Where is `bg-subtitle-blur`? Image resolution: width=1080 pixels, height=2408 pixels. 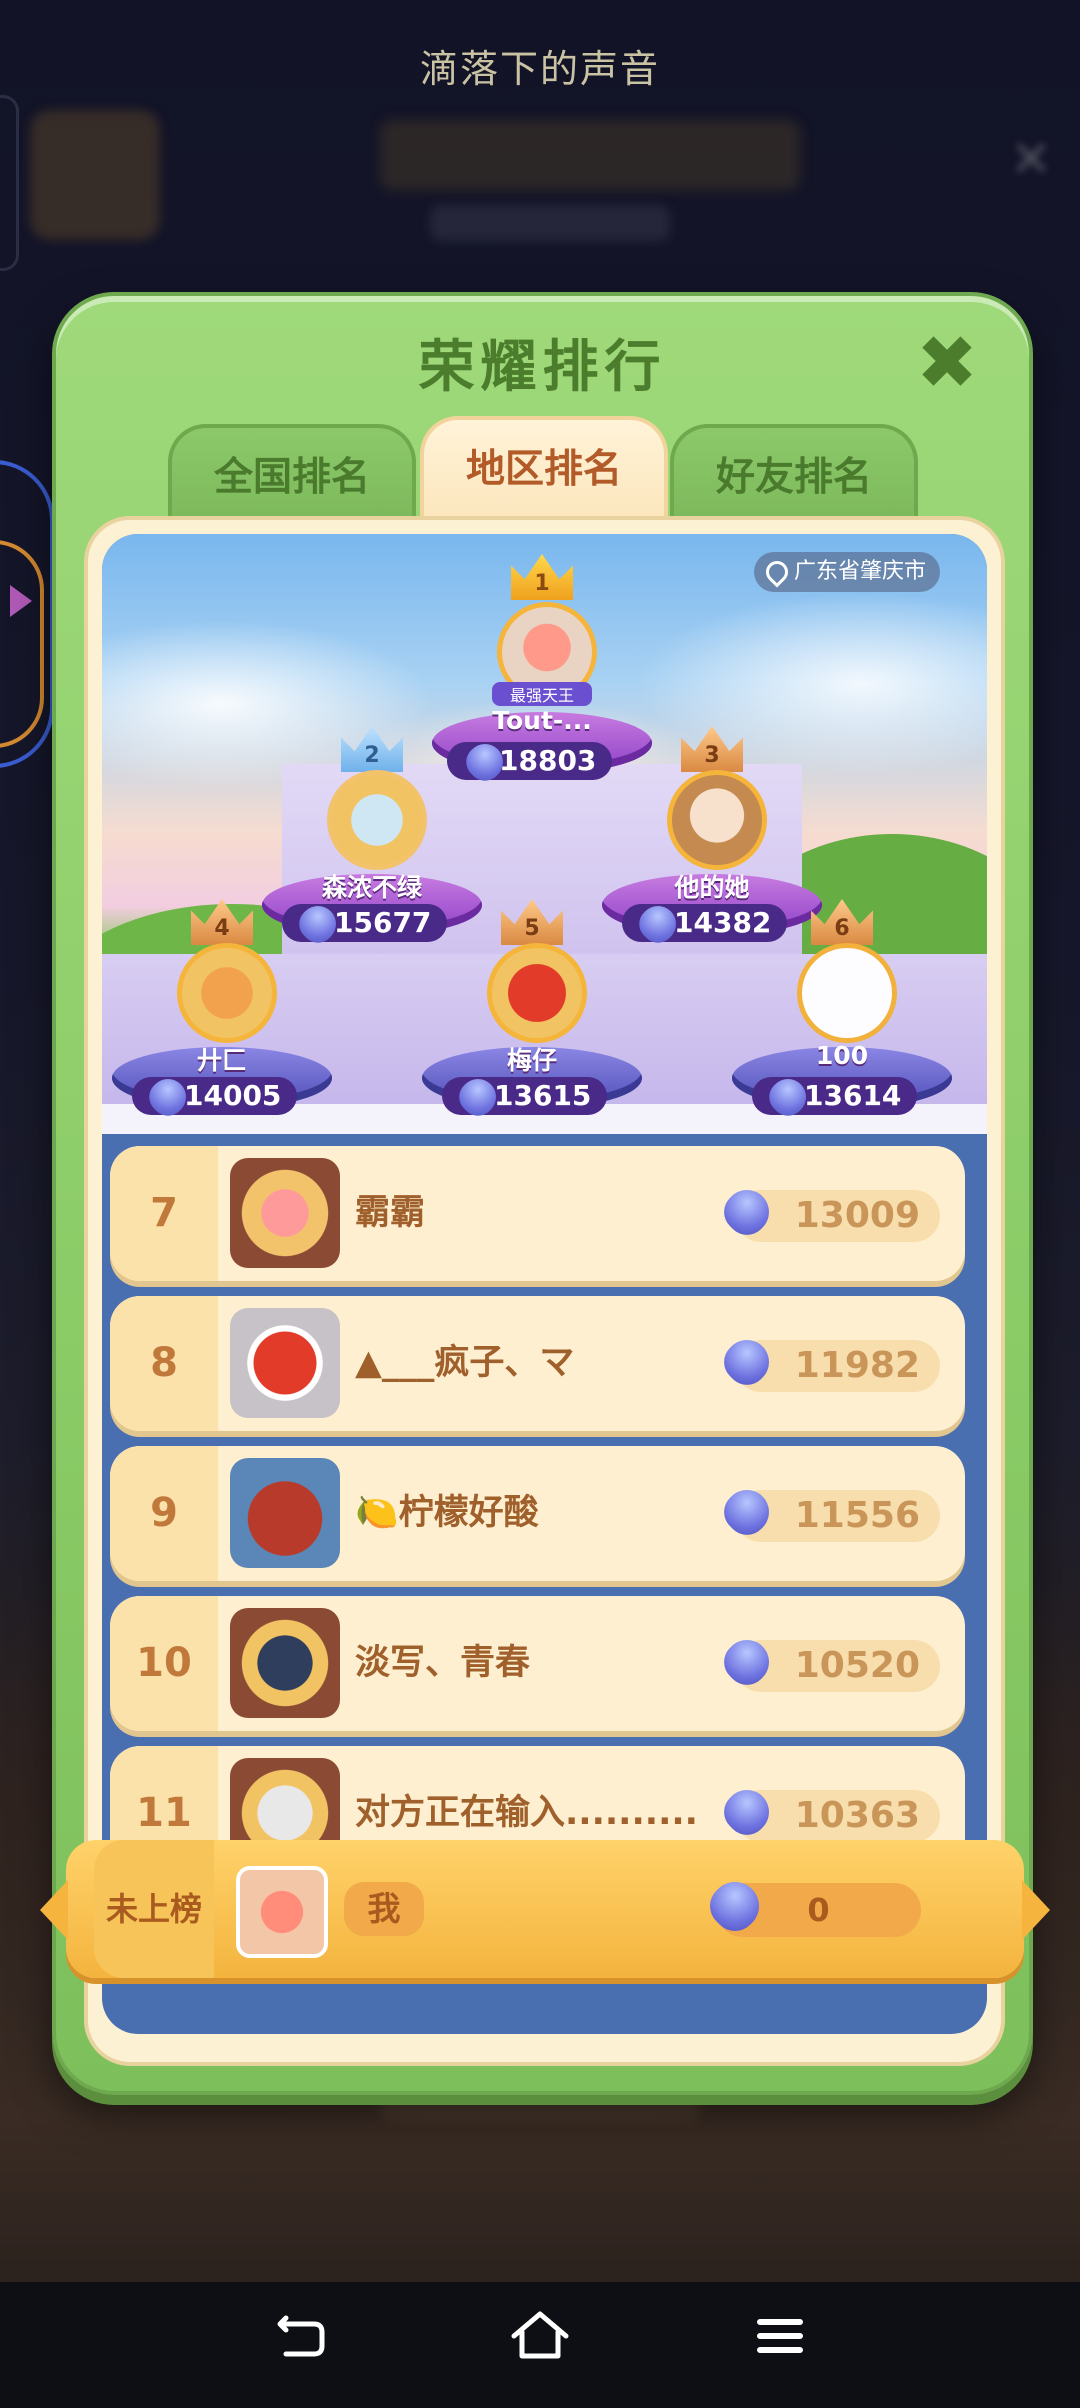
bg-subtitle-blur is located at coordinates (550, 223).